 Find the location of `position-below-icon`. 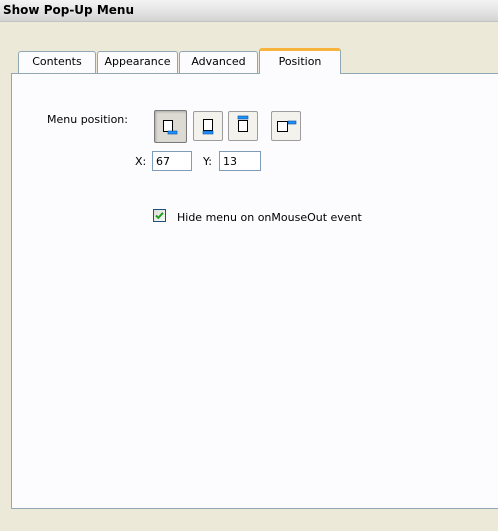

position-below-icon is located at coordinates (208, 127).